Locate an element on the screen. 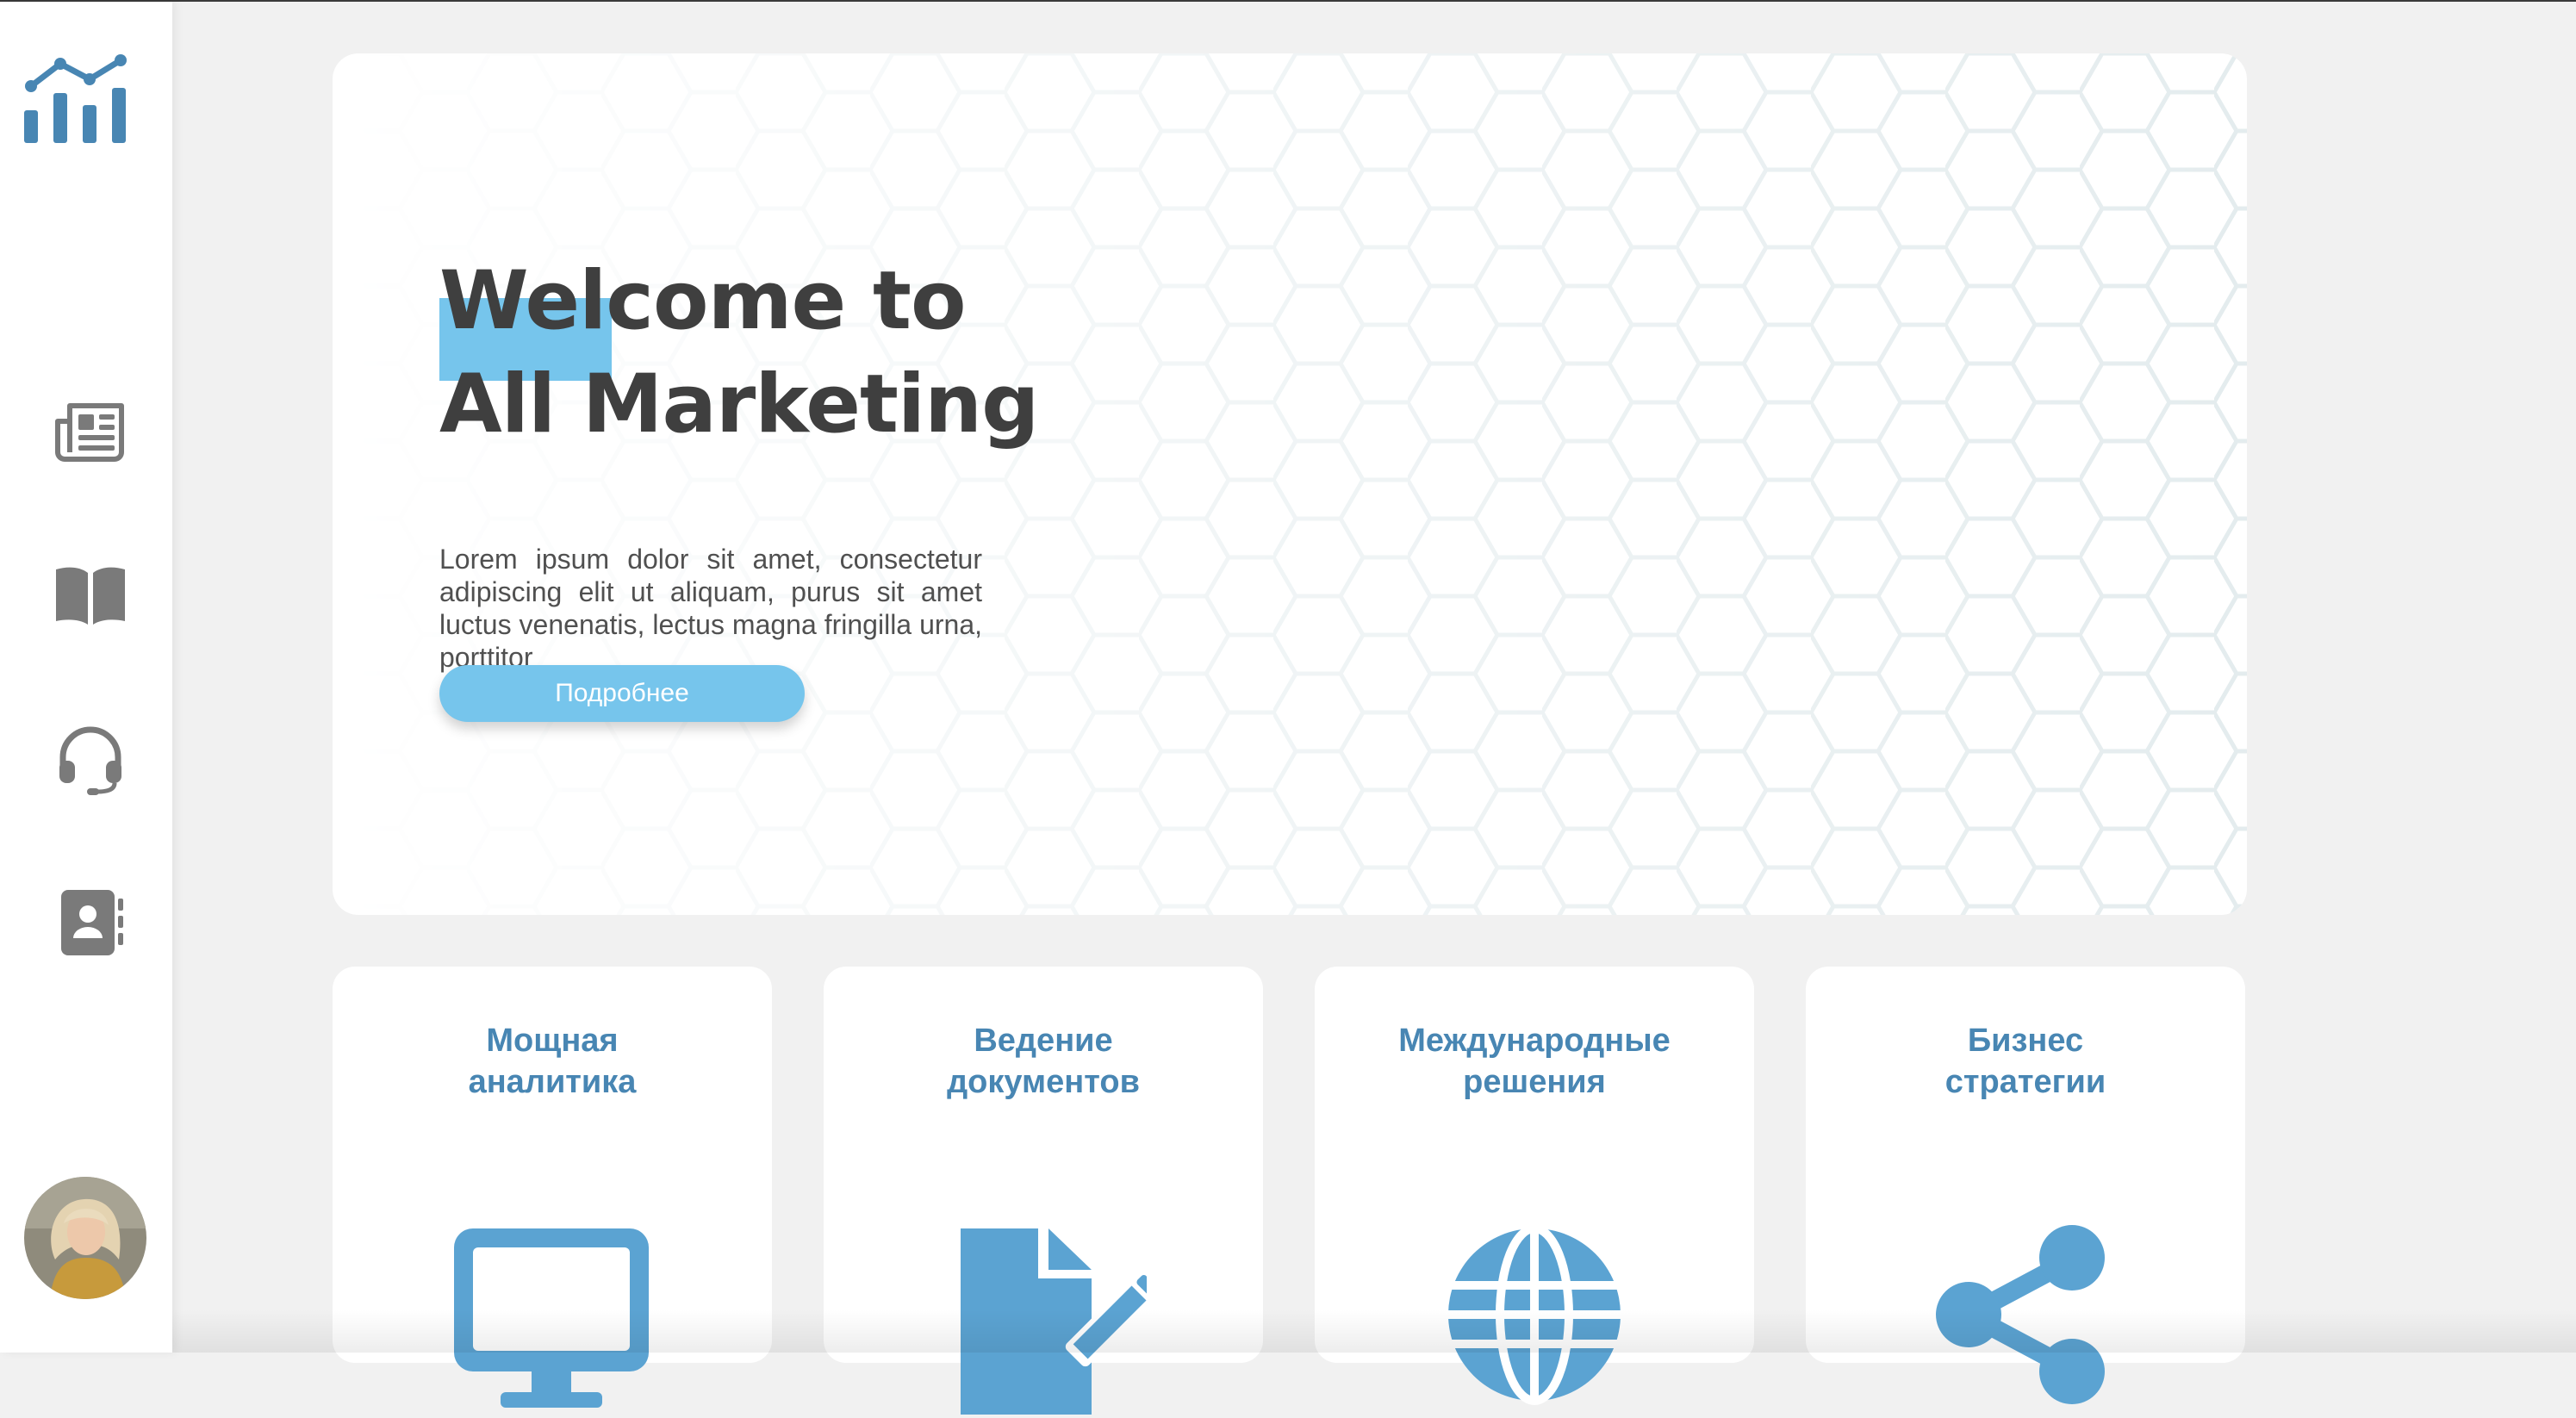  card-title-line-2: документов is located at coordinates (1044, 1082).